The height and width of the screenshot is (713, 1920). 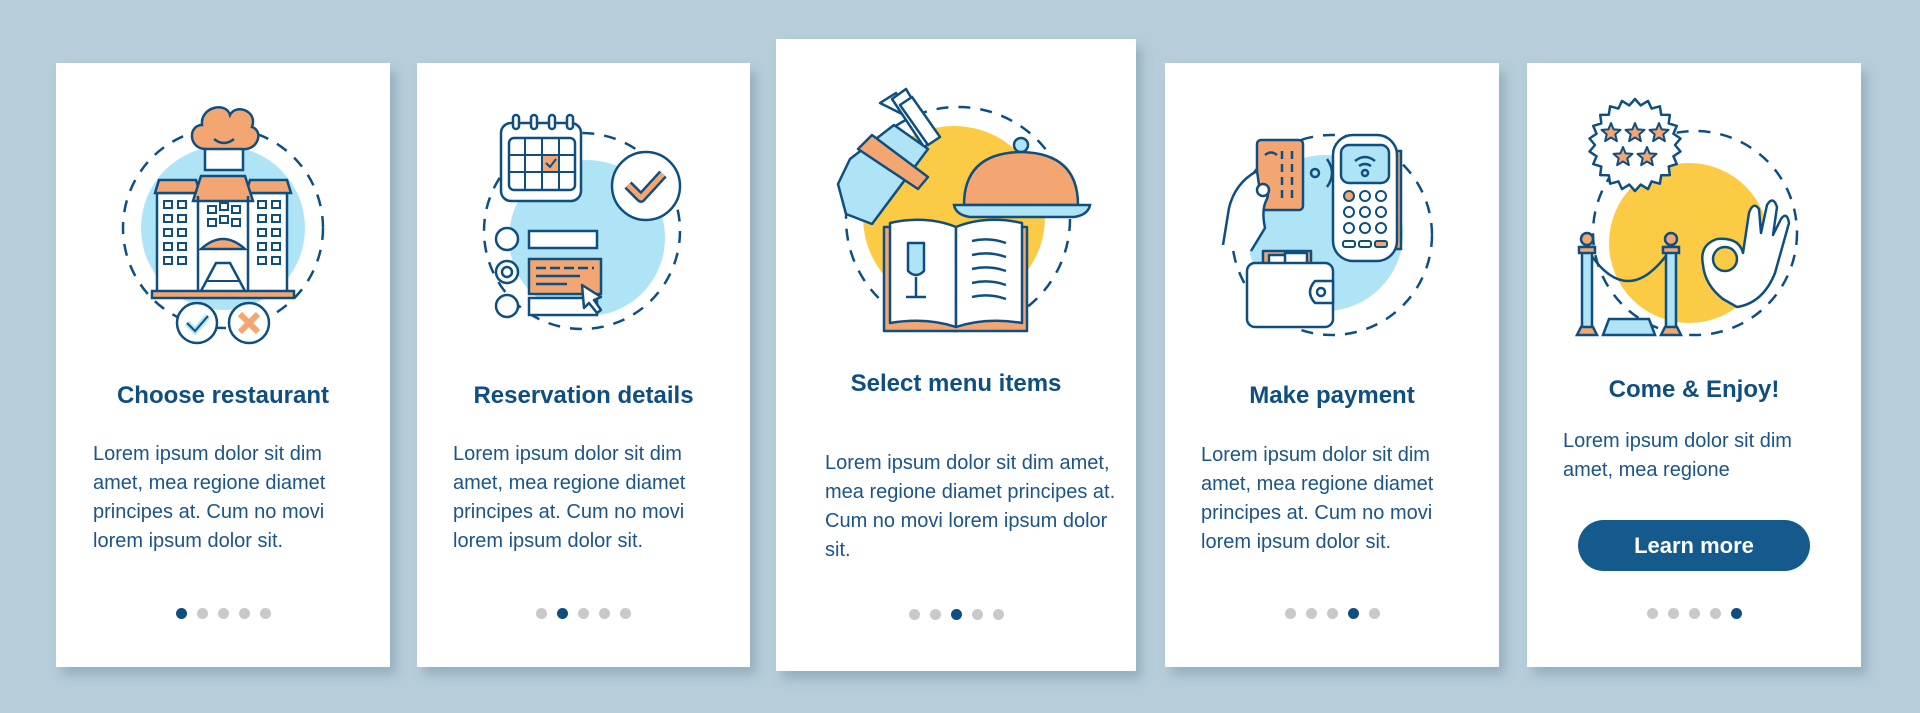 I want to click on reservation-form-icon, so click(x=583, y=213).